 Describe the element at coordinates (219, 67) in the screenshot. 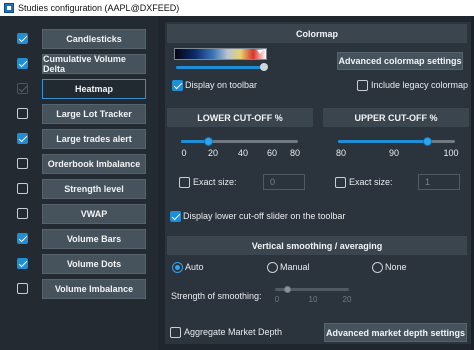

I see `colormap-slider-track` at that location.